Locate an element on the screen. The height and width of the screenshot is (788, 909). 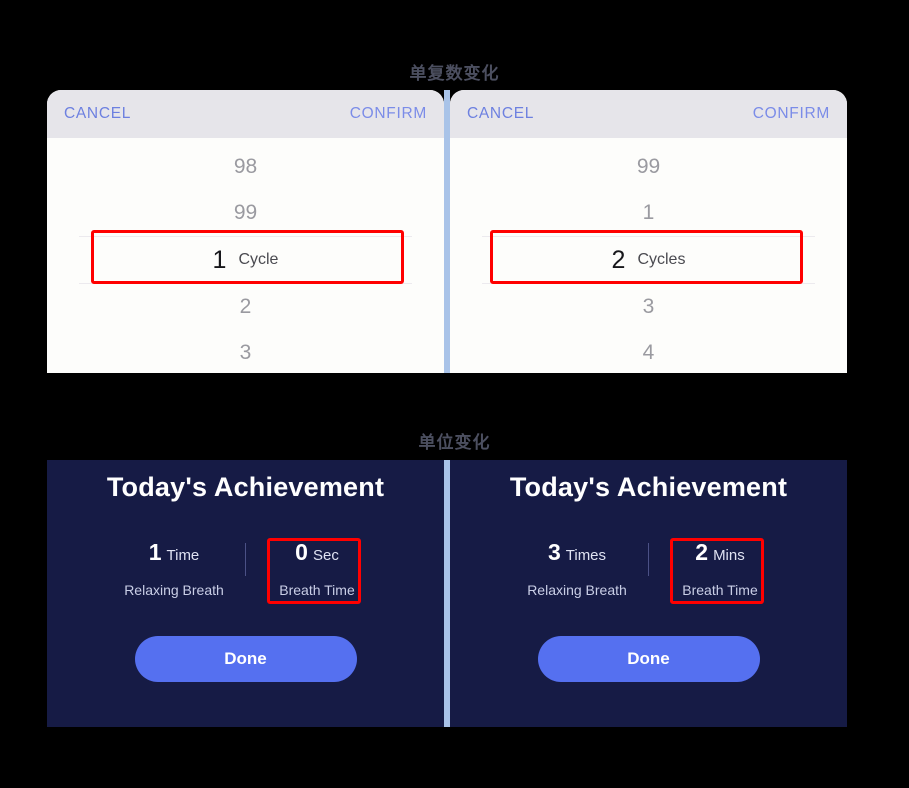
picker-option: 1 is located at coordinates (648, 213).